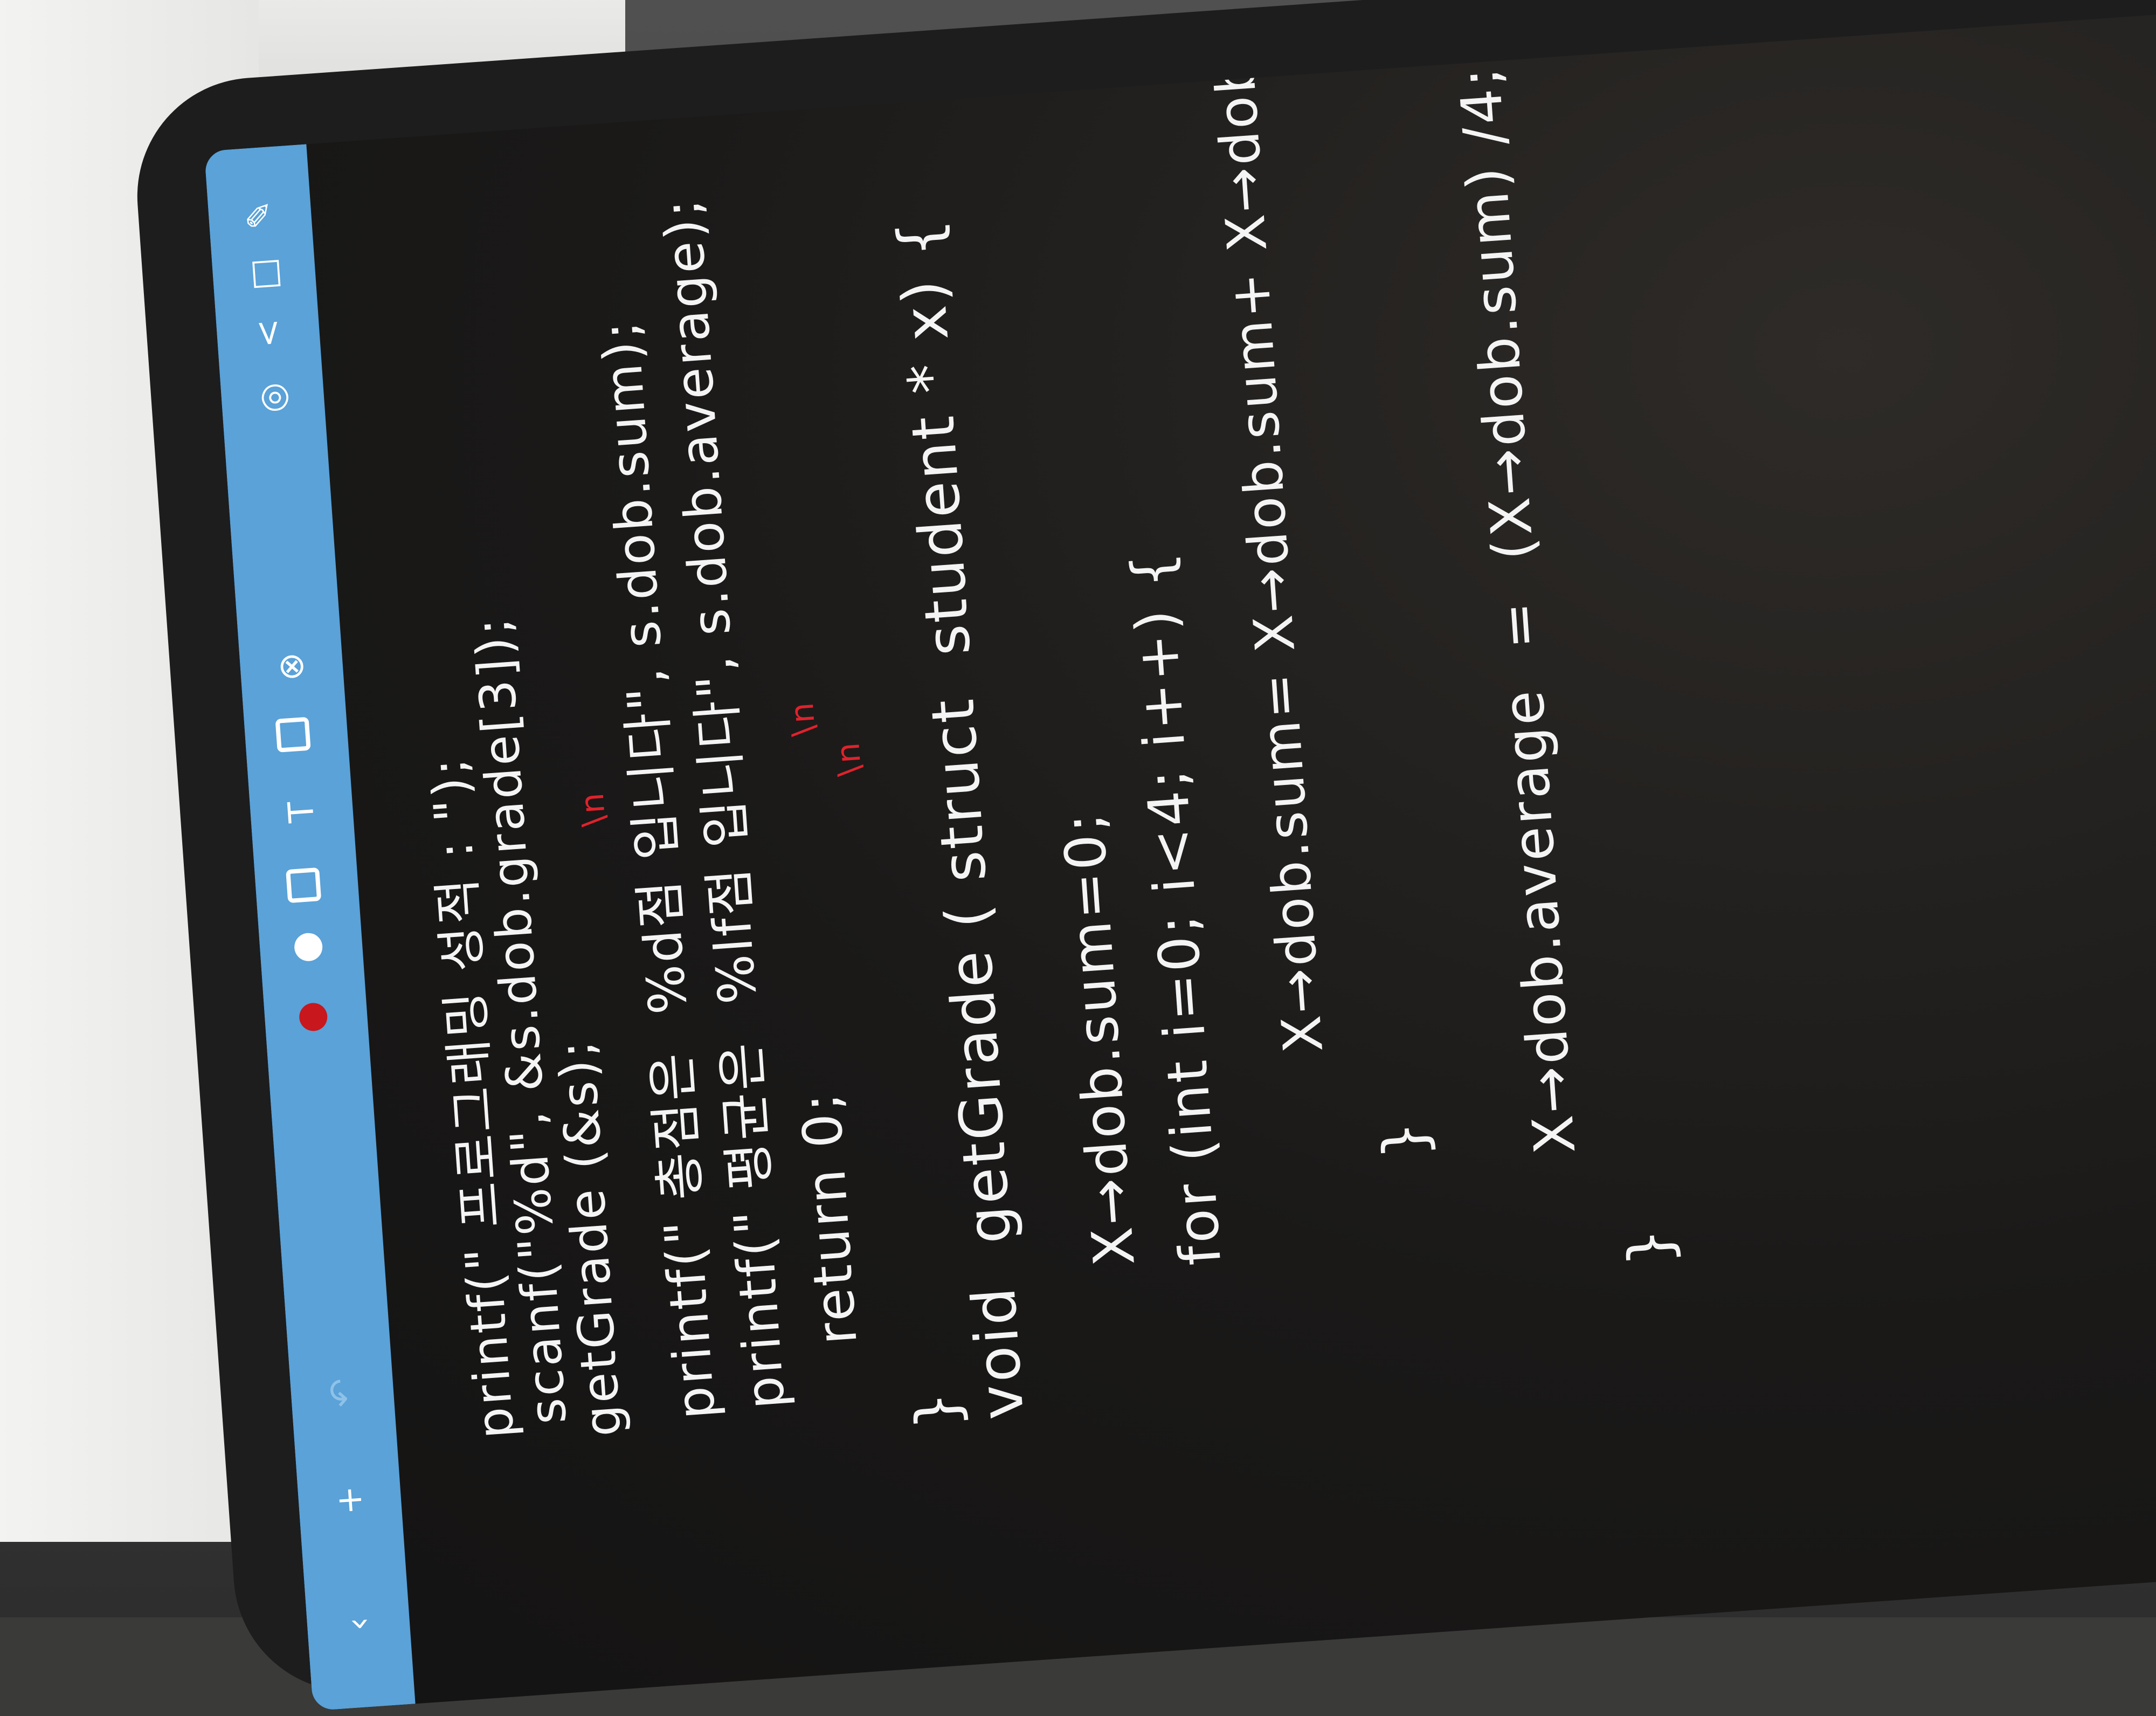  Describe the element at coordinates (308, 947) in the screenshot. I see `pen-icon` at that location.